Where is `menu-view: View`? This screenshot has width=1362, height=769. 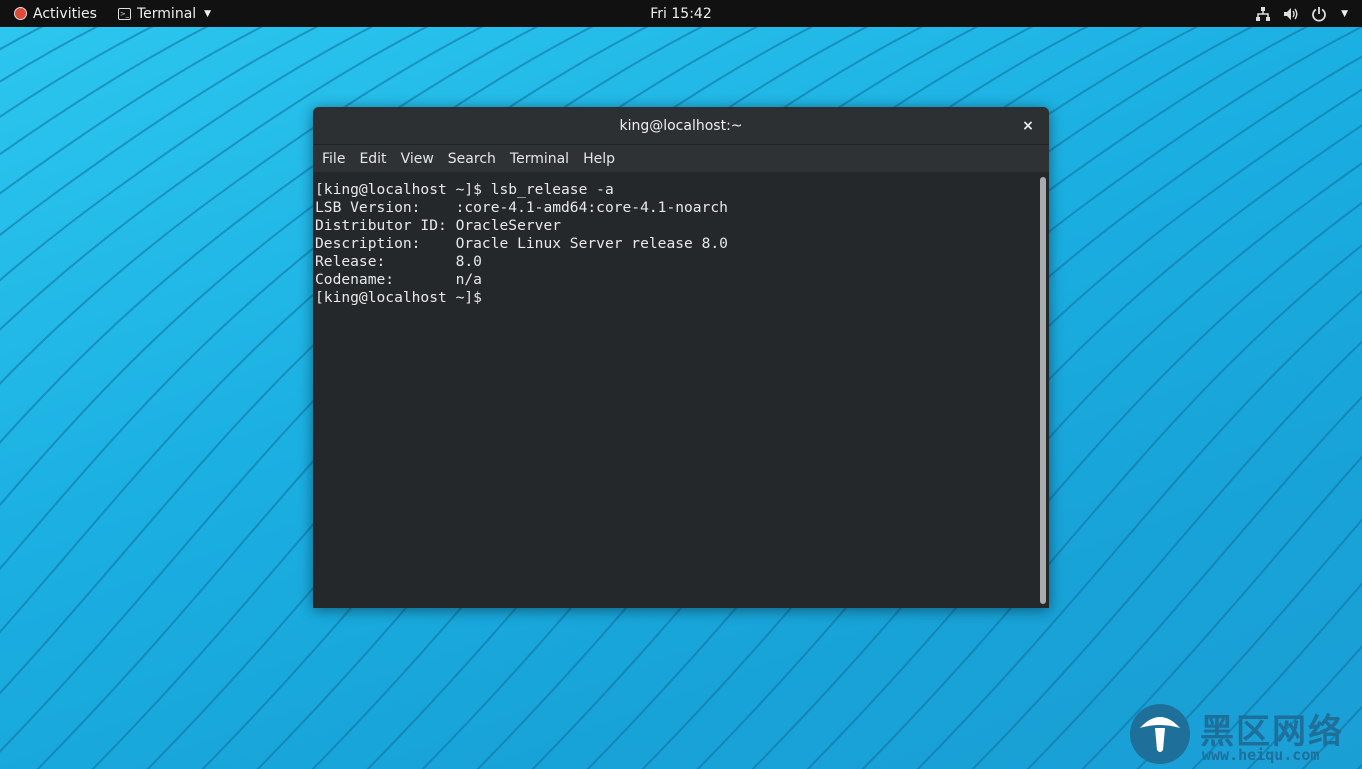
menu-view: View is located at coordinates (417, 159).